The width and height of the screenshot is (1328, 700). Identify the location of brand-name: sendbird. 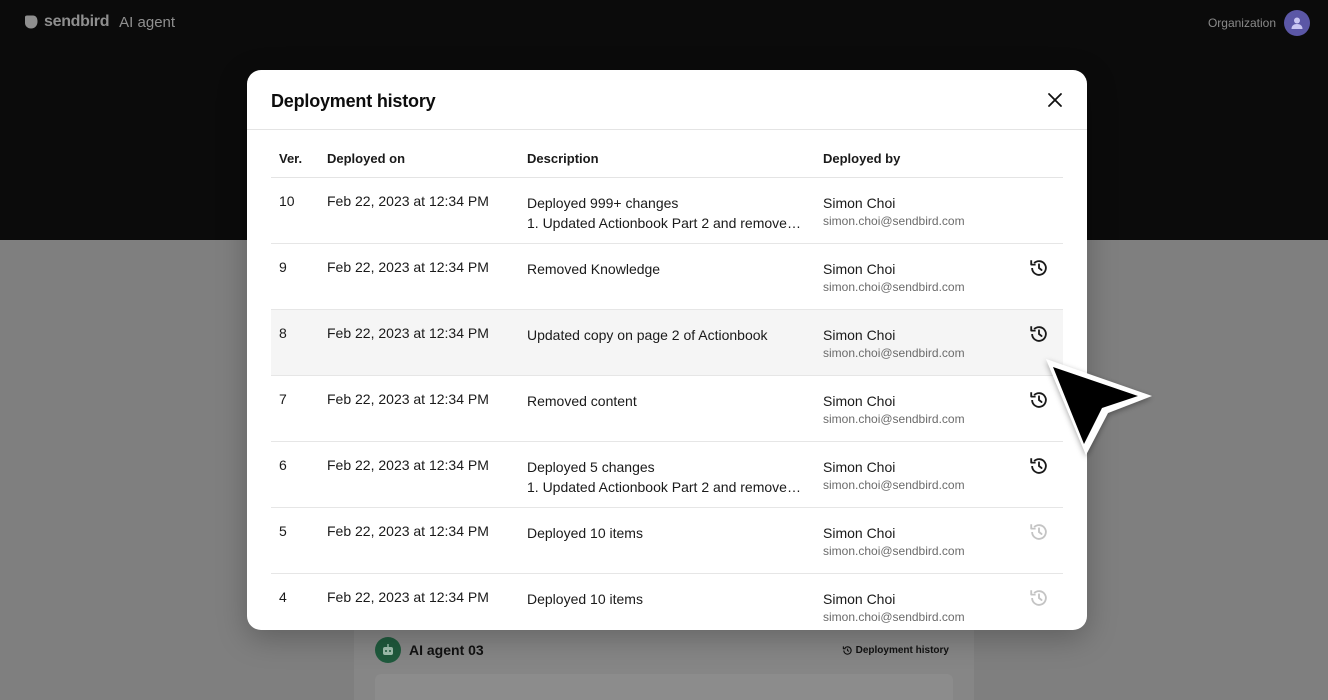
(77, 21).